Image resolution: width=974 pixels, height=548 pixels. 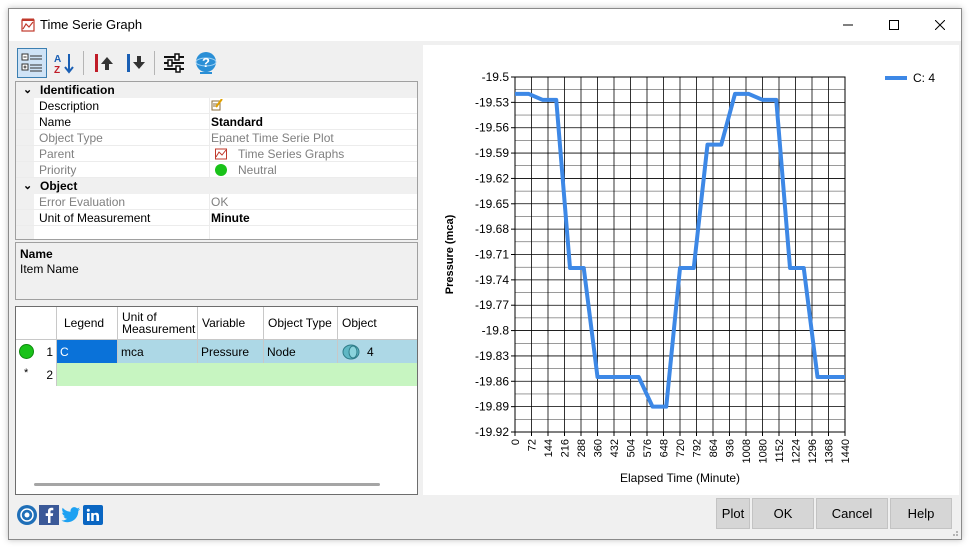 I want to click on drop-logo-icon, so click(x=27, y=515).